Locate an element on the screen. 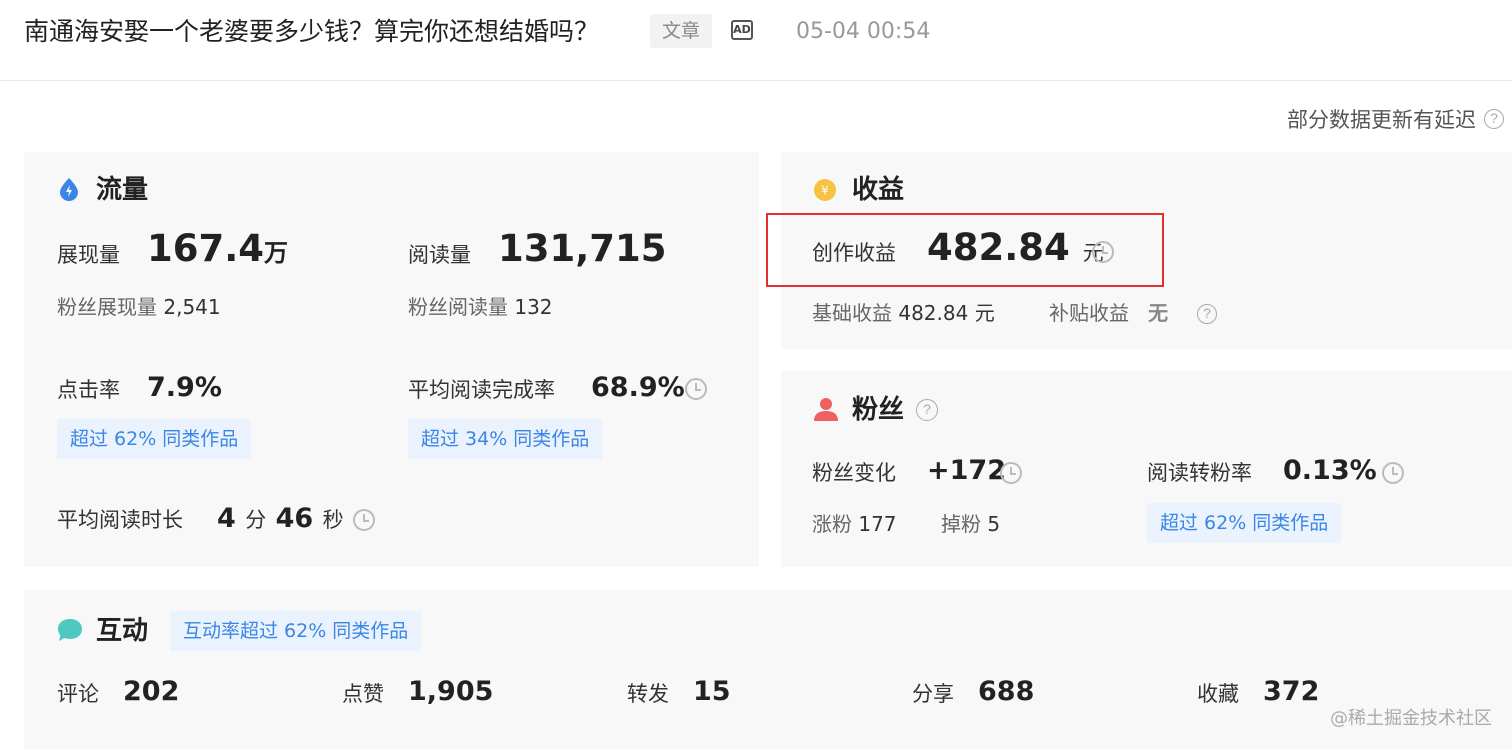 The width and height of the screenshot is (1512, 750). shares-label: 分享 is located at coordinates (933, 694).